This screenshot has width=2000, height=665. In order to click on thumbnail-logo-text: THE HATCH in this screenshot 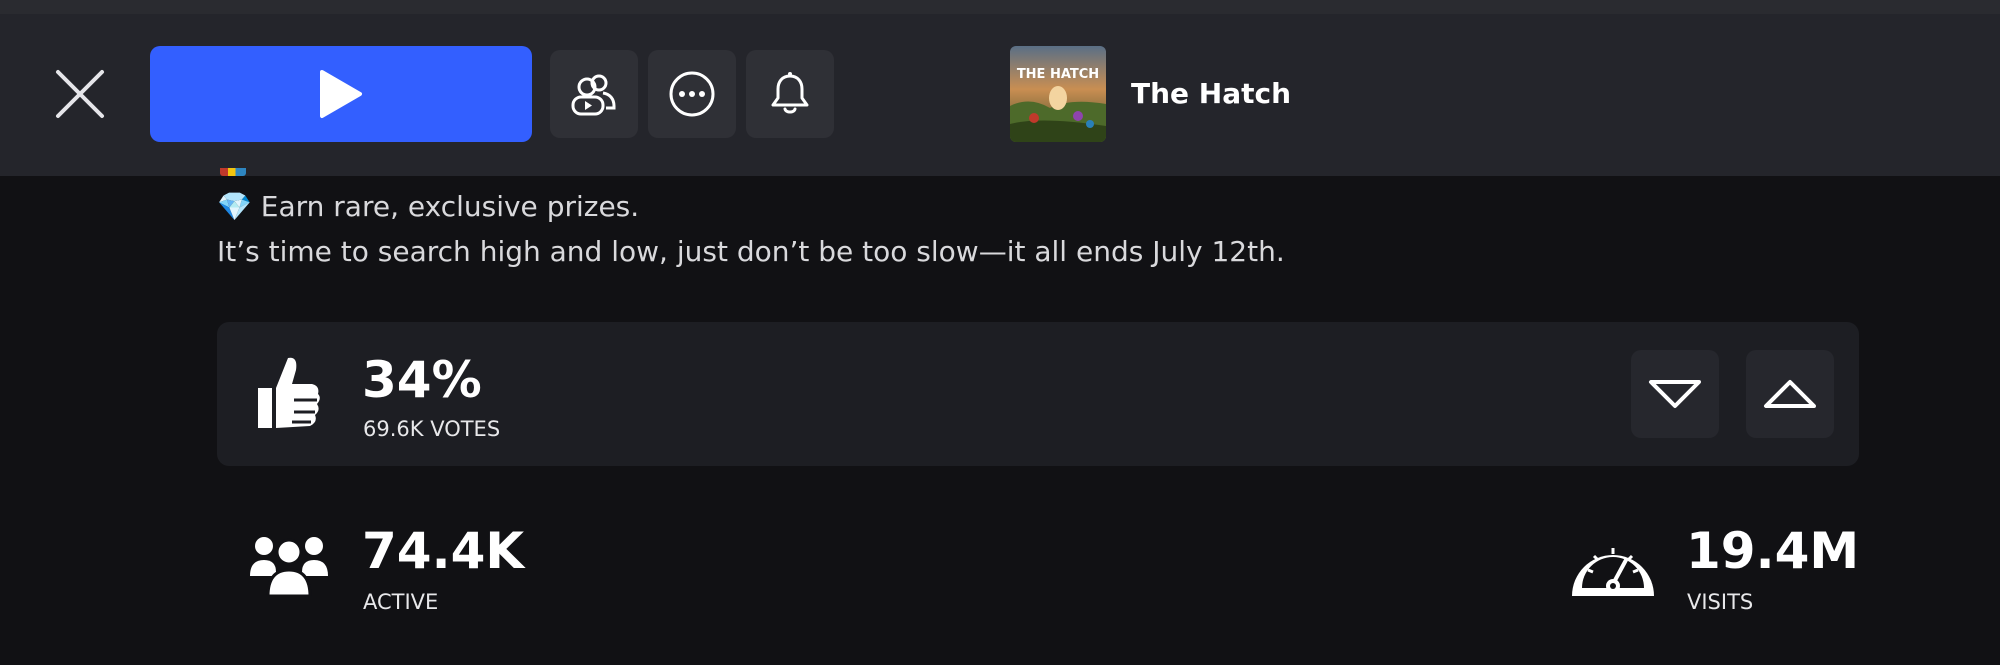, I will do `click(1058, 74)`.